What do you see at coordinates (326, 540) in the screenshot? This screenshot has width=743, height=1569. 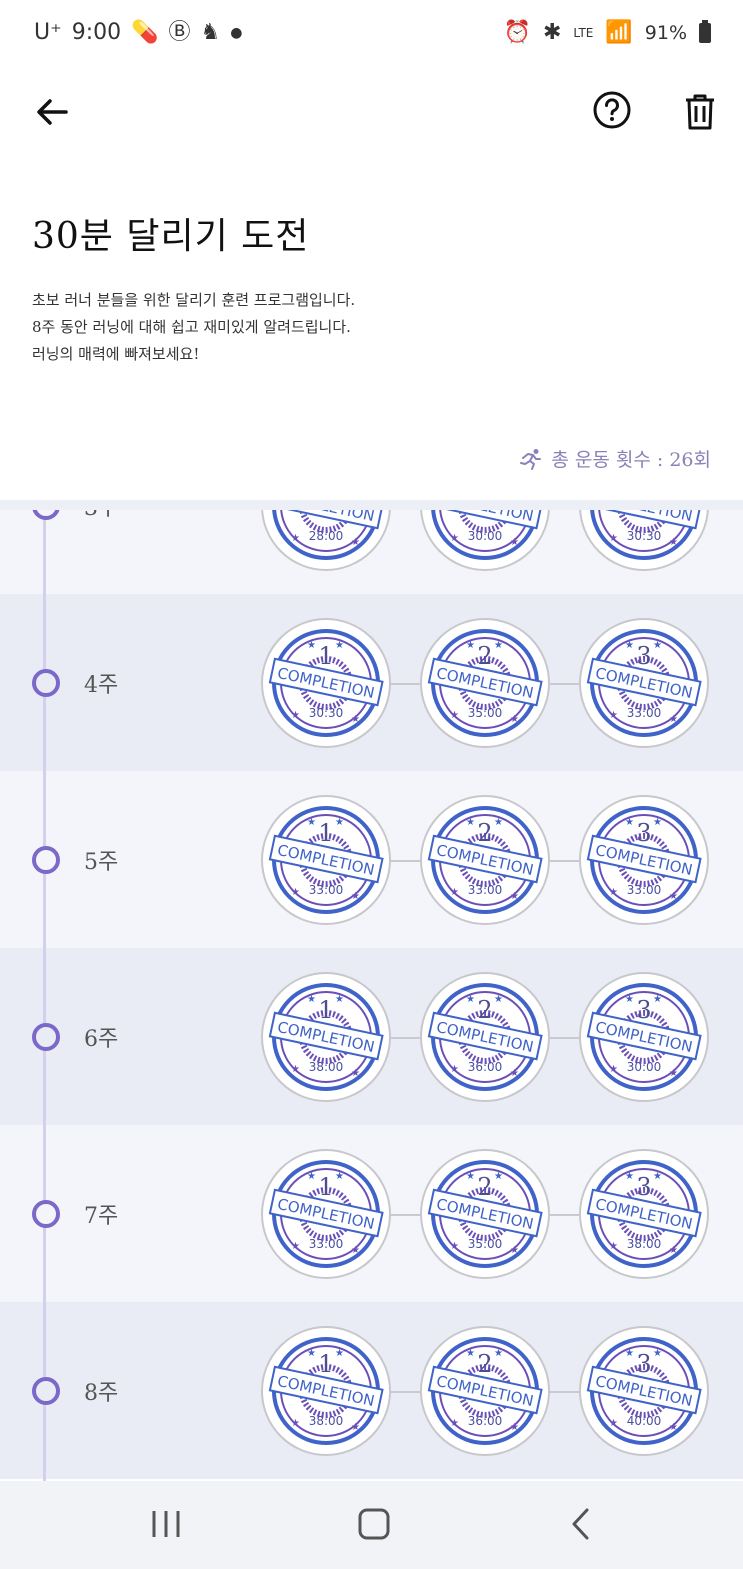 I see `completion-stamp: ★★★★COMPLETION128:00` at bounding box center [326, 540].